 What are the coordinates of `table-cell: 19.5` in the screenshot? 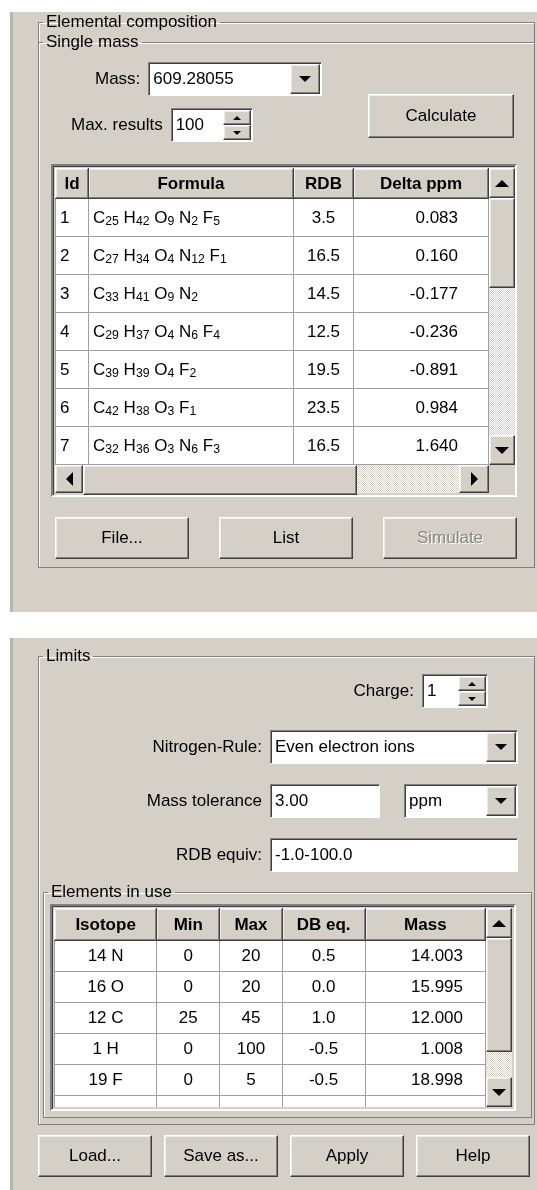 It's located at (323, 369).